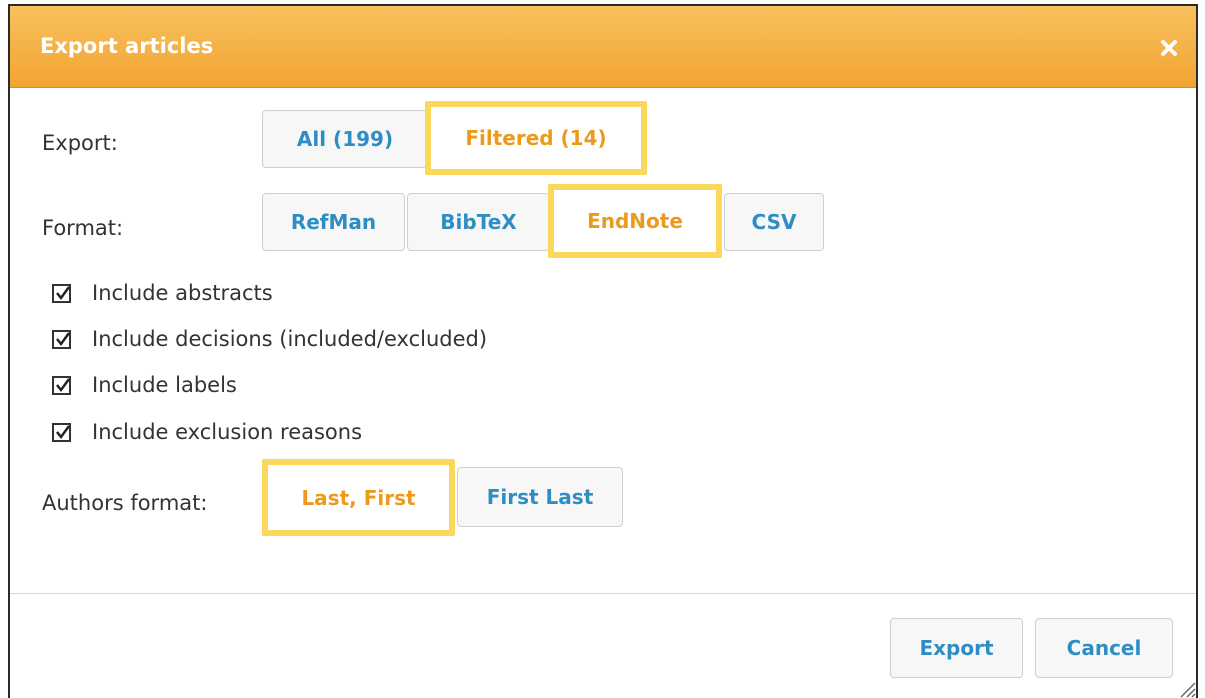  What do you see at coordinates (61, 385) in the screenshot?
I see `include-labels-checkbox` at bounding box center [61, 385].